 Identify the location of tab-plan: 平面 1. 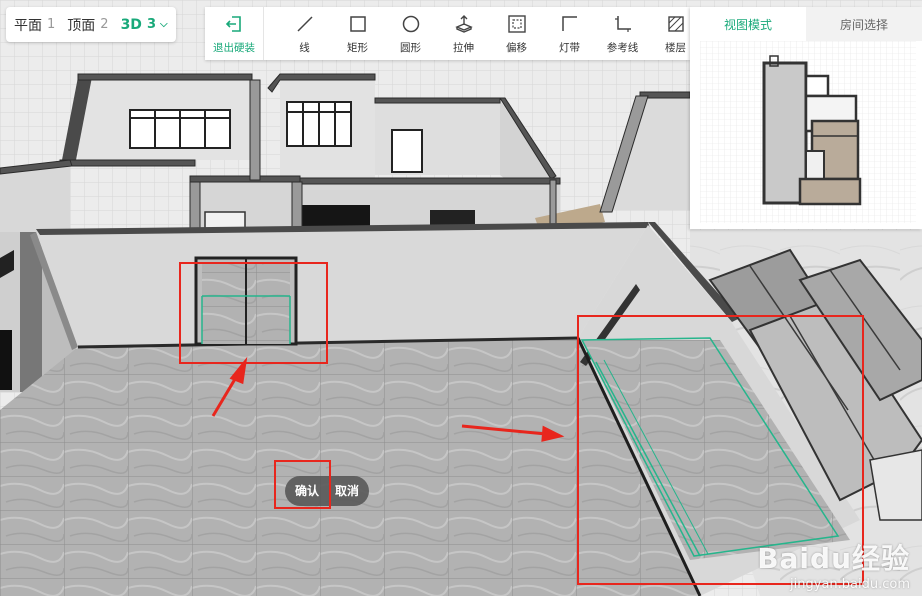
(34, 25).